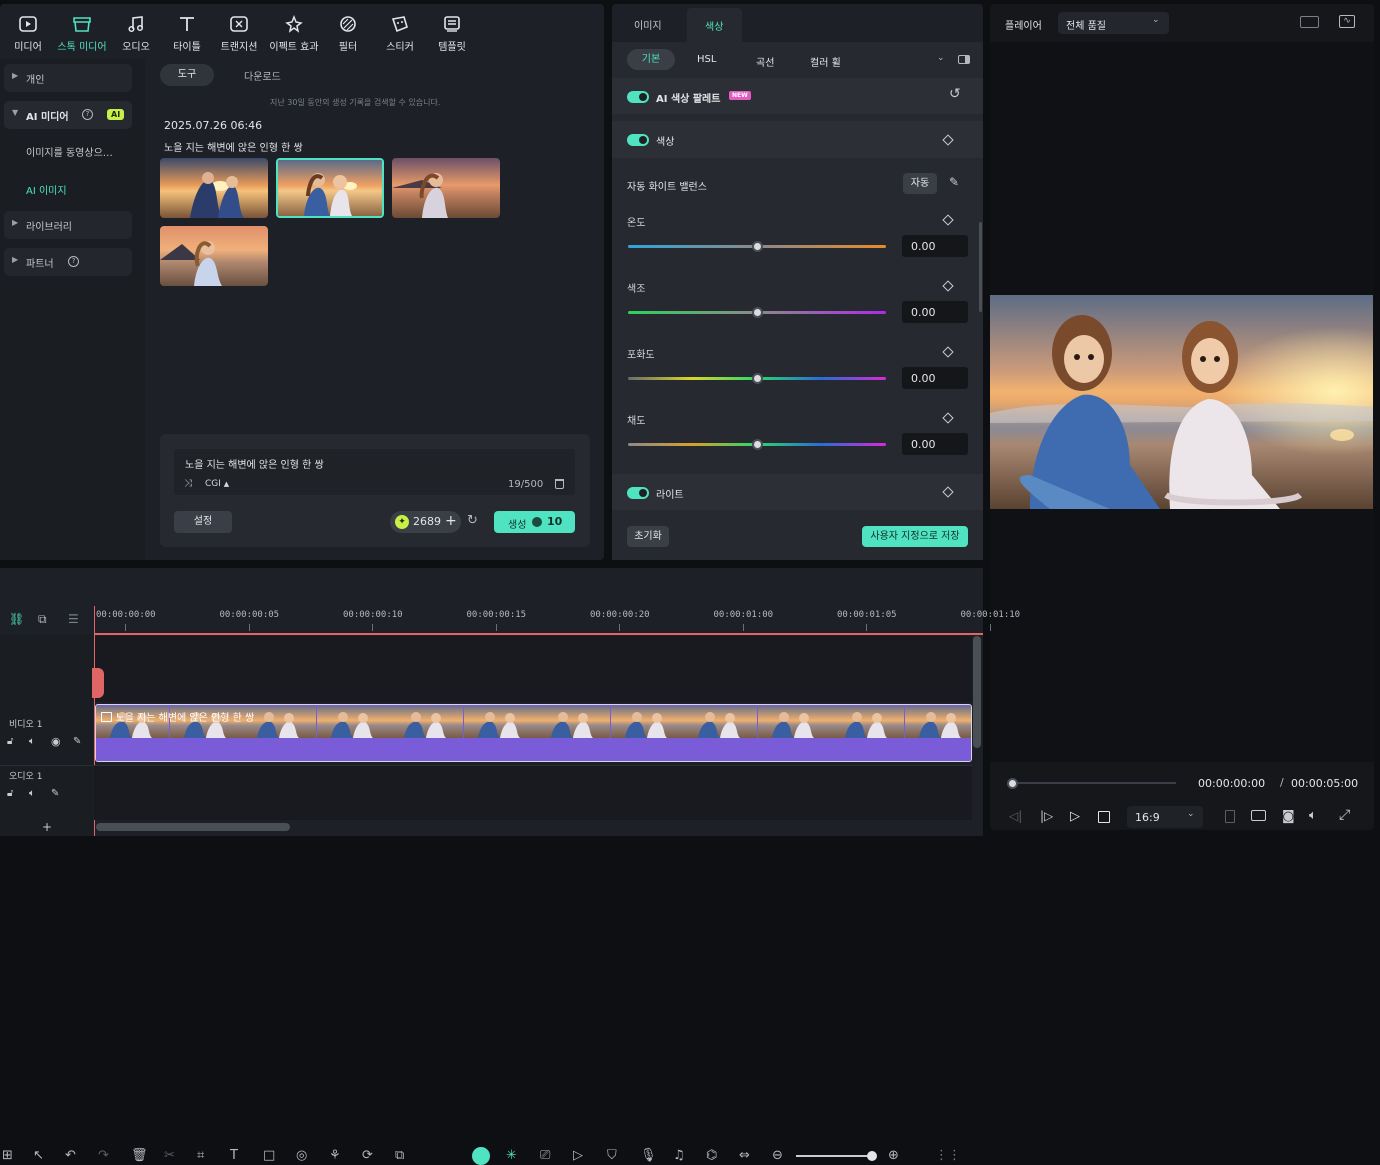 This screenshot has width=1380, height=1165. I want to click on chevron-down-icon: ⌄, so click(941, 58).